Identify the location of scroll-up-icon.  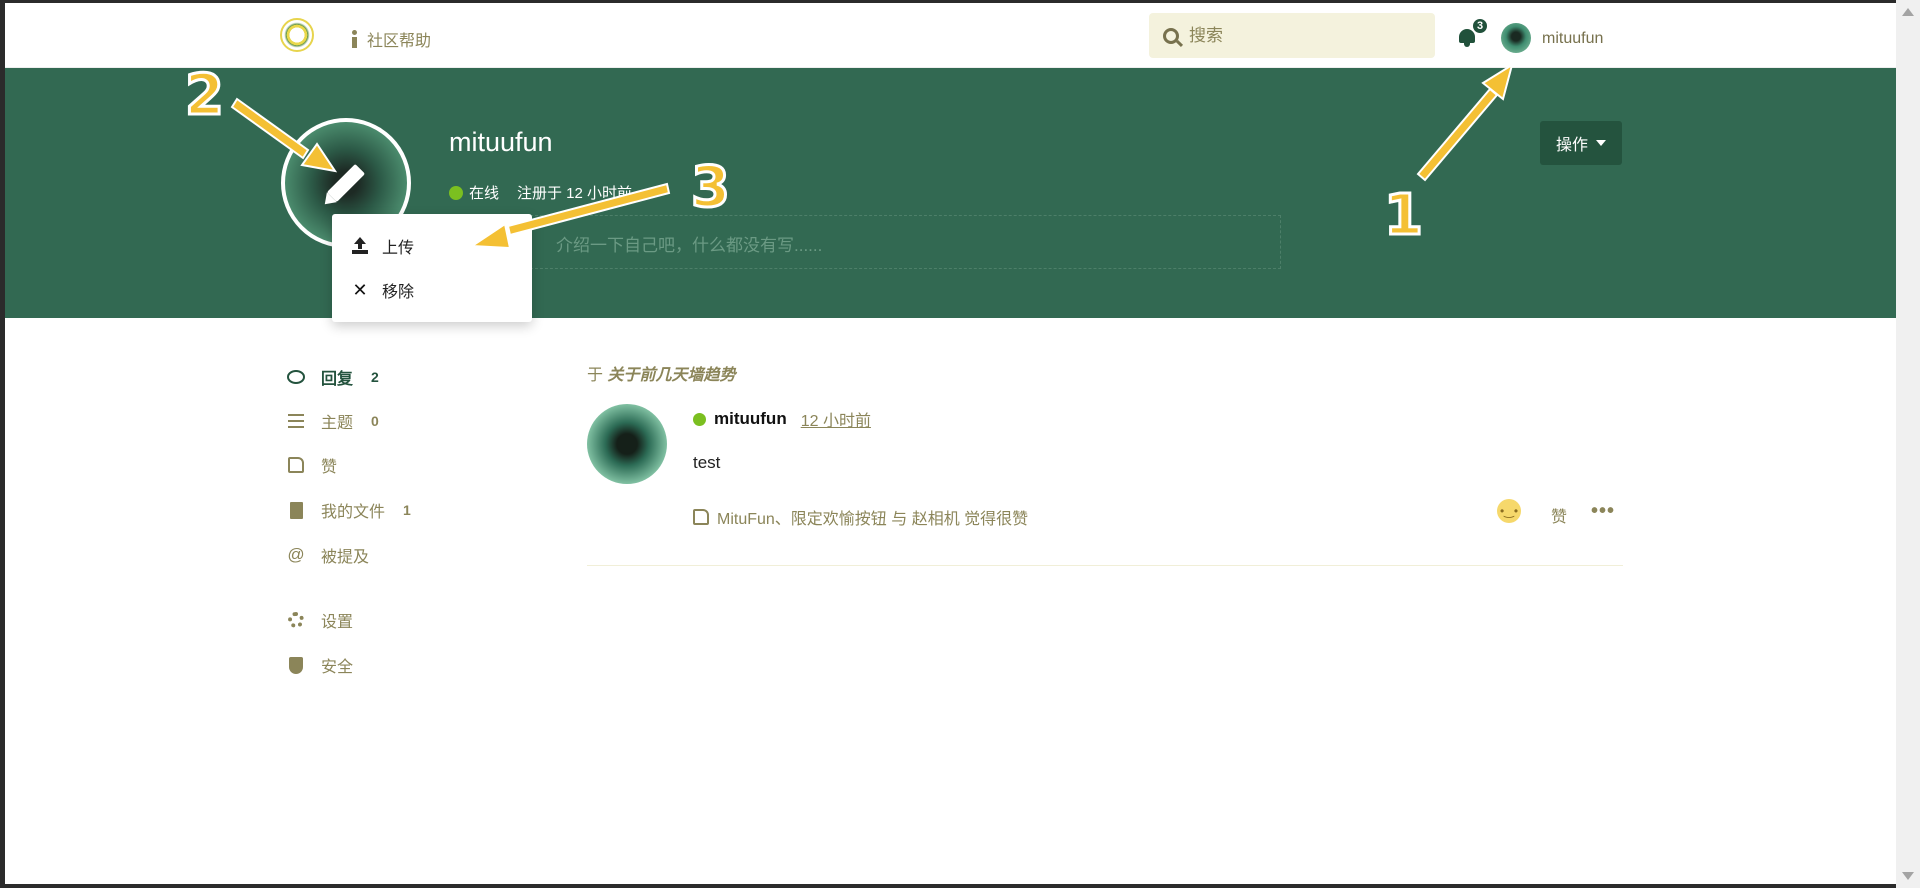
(1908, 12).